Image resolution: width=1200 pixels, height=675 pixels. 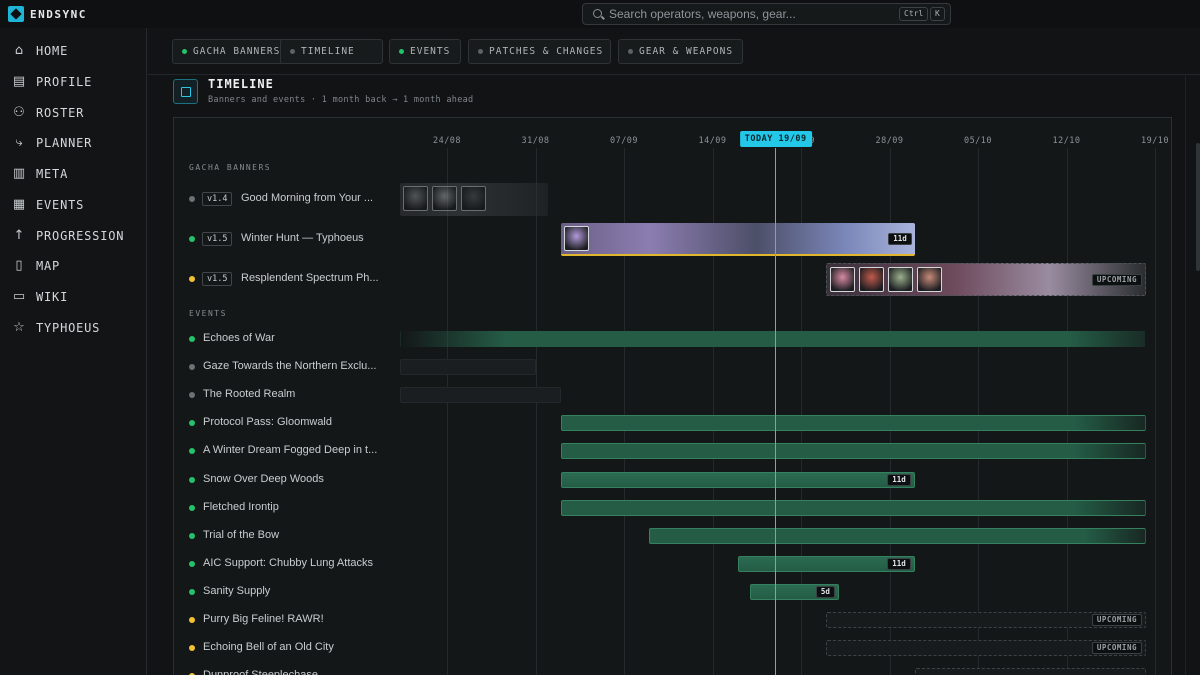 I want to click on event-name: Protocol Pass: Gloomwald, so click(x=293, y=422).